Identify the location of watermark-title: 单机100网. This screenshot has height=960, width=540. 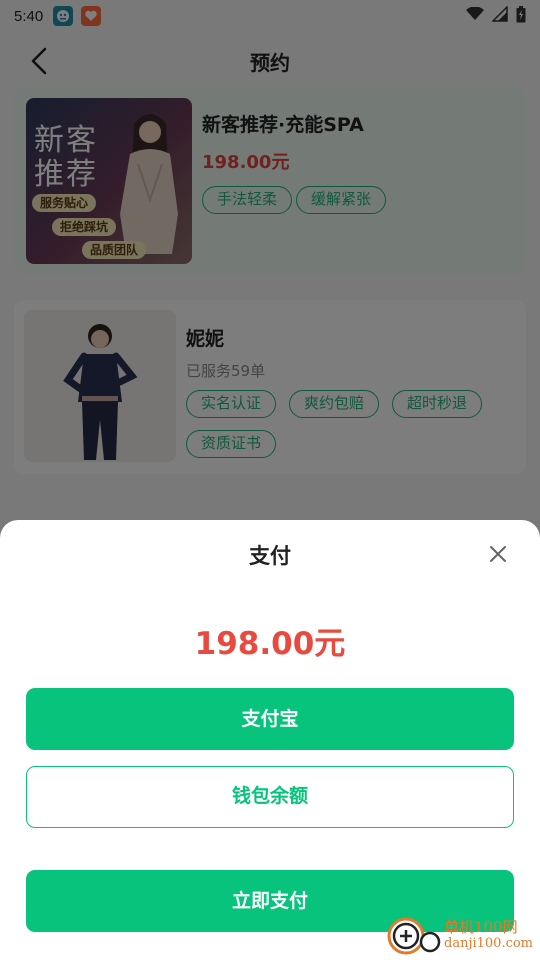
(481, 927).